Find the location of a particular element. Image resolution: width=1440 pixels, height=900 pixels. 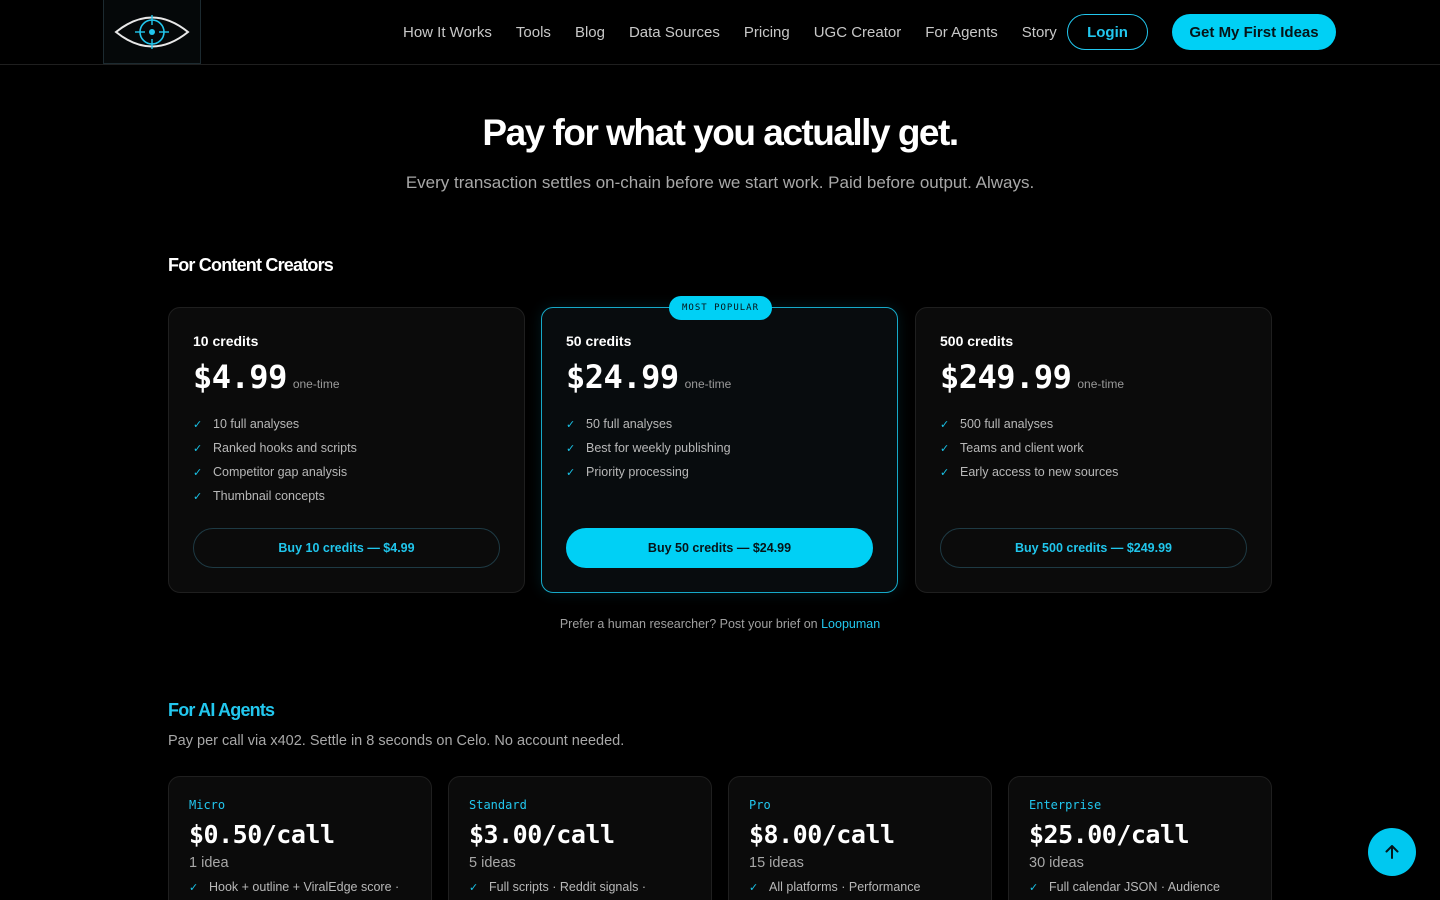

feature-item: ✓ Teams and client work is located at coordinates (1093, 448).